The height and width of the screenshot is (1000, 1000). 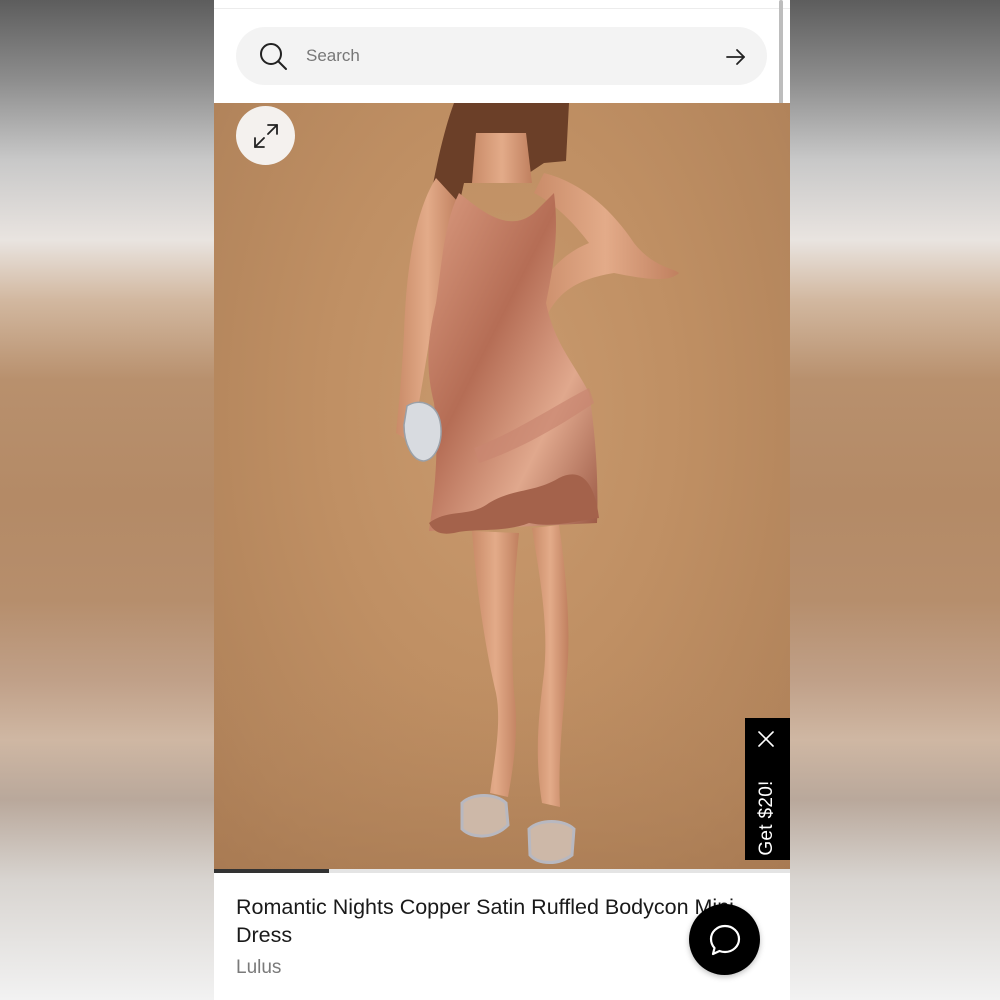 What do you see at coordinates (736, 57) in the screenshot?
I see `arrow-right-icon` at bounding box center [736, 57].